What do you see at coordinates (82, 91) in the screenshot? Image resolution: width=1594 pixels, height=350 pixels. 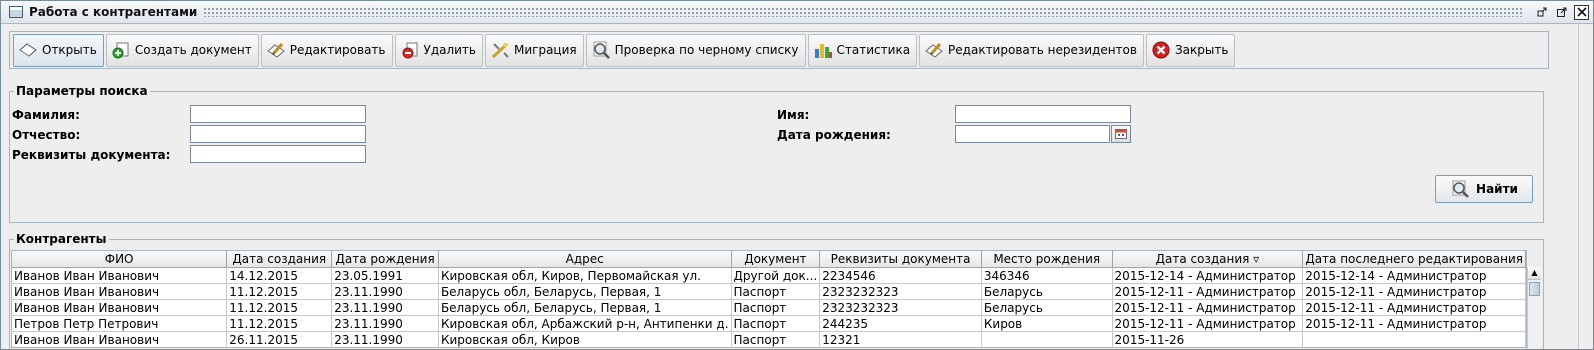 I see `search-panel-legend: Параметры поиска` at bounding box center [82, 91].